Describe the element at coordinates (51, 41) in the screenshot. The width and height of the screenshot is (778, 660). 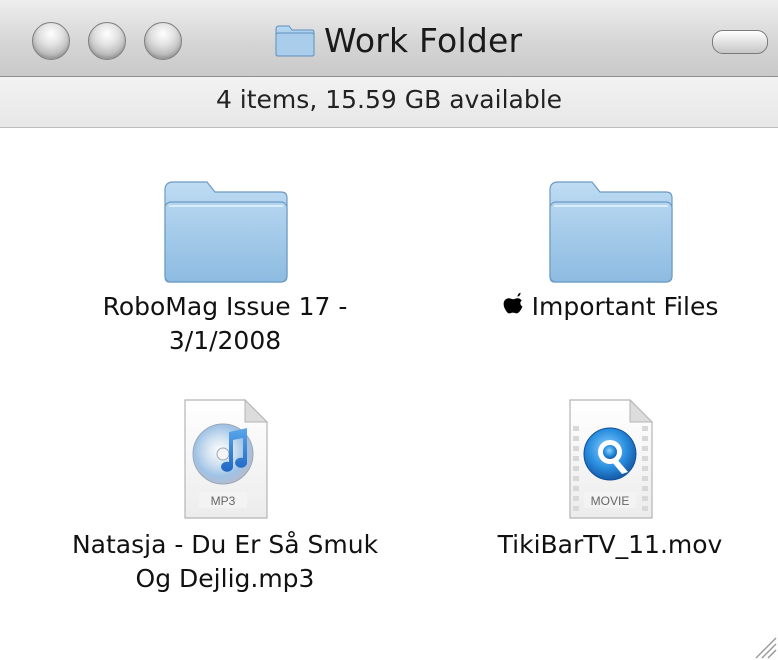
I see `close-button` at that location.